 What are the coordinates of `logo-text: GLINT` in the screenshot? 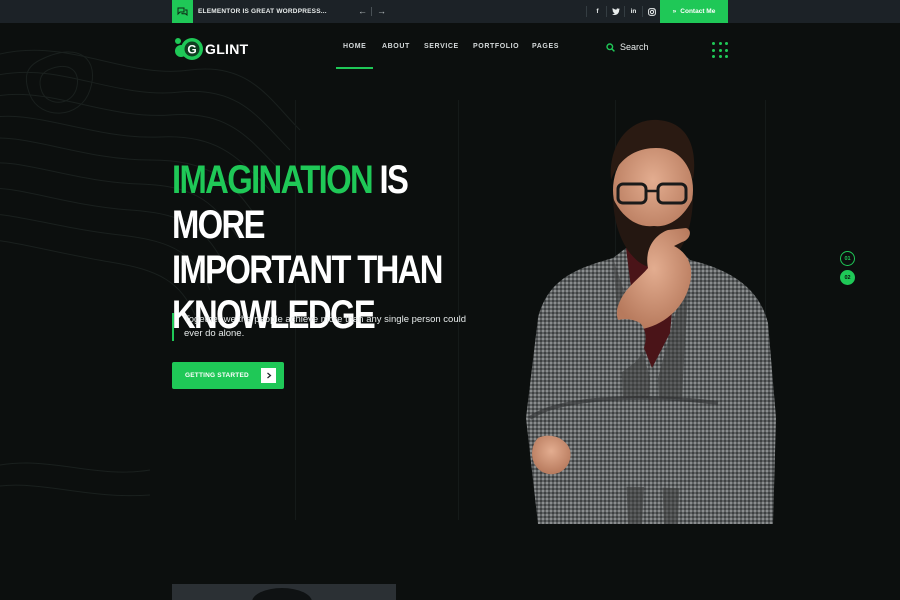 It's located at (227, 49).